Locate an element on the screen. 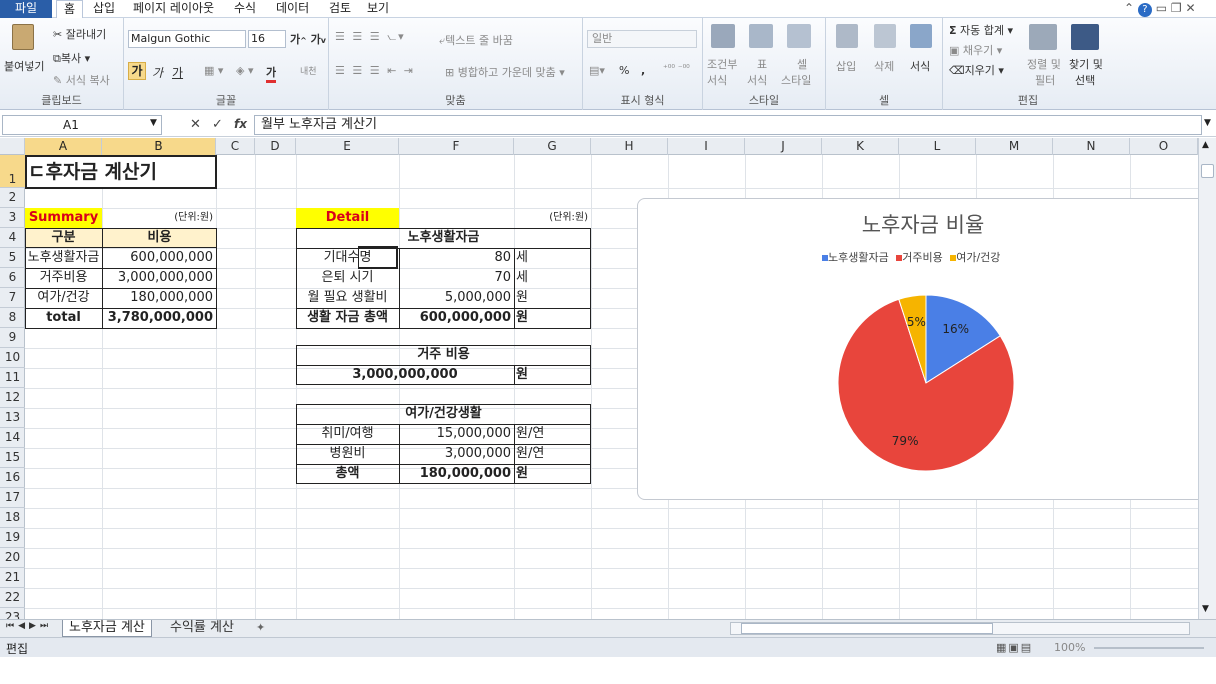 Image resolution: width=1216 pixels, height=684 pixels. column-header-l: L is located at coordinates (937, 146).